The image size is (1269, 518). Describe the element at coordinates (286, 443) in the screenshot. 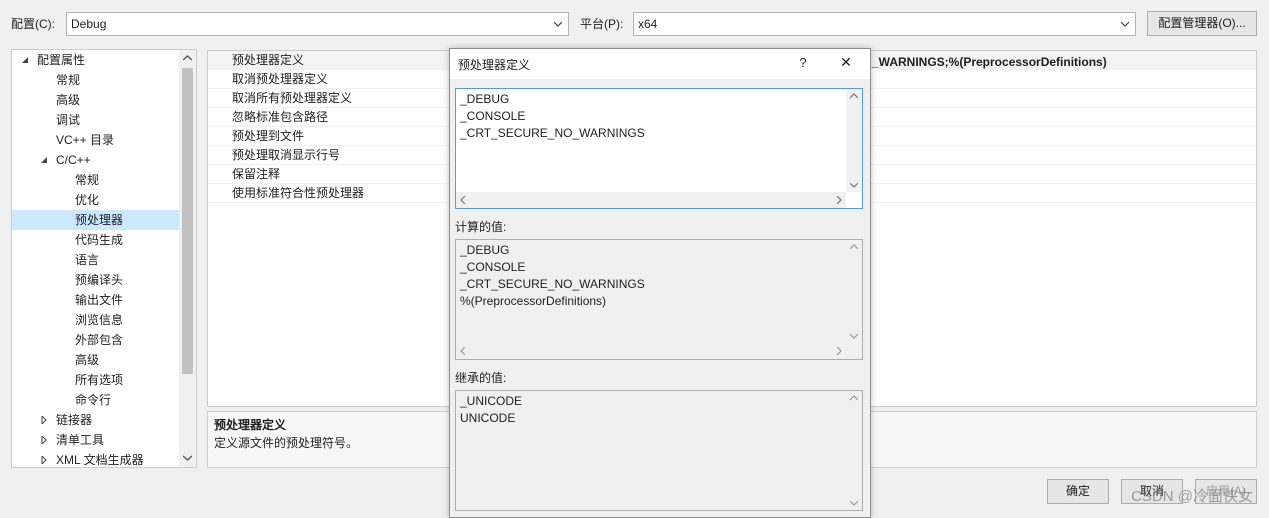

I see `description-text: 定义源文件的预处理符号。` at that location.